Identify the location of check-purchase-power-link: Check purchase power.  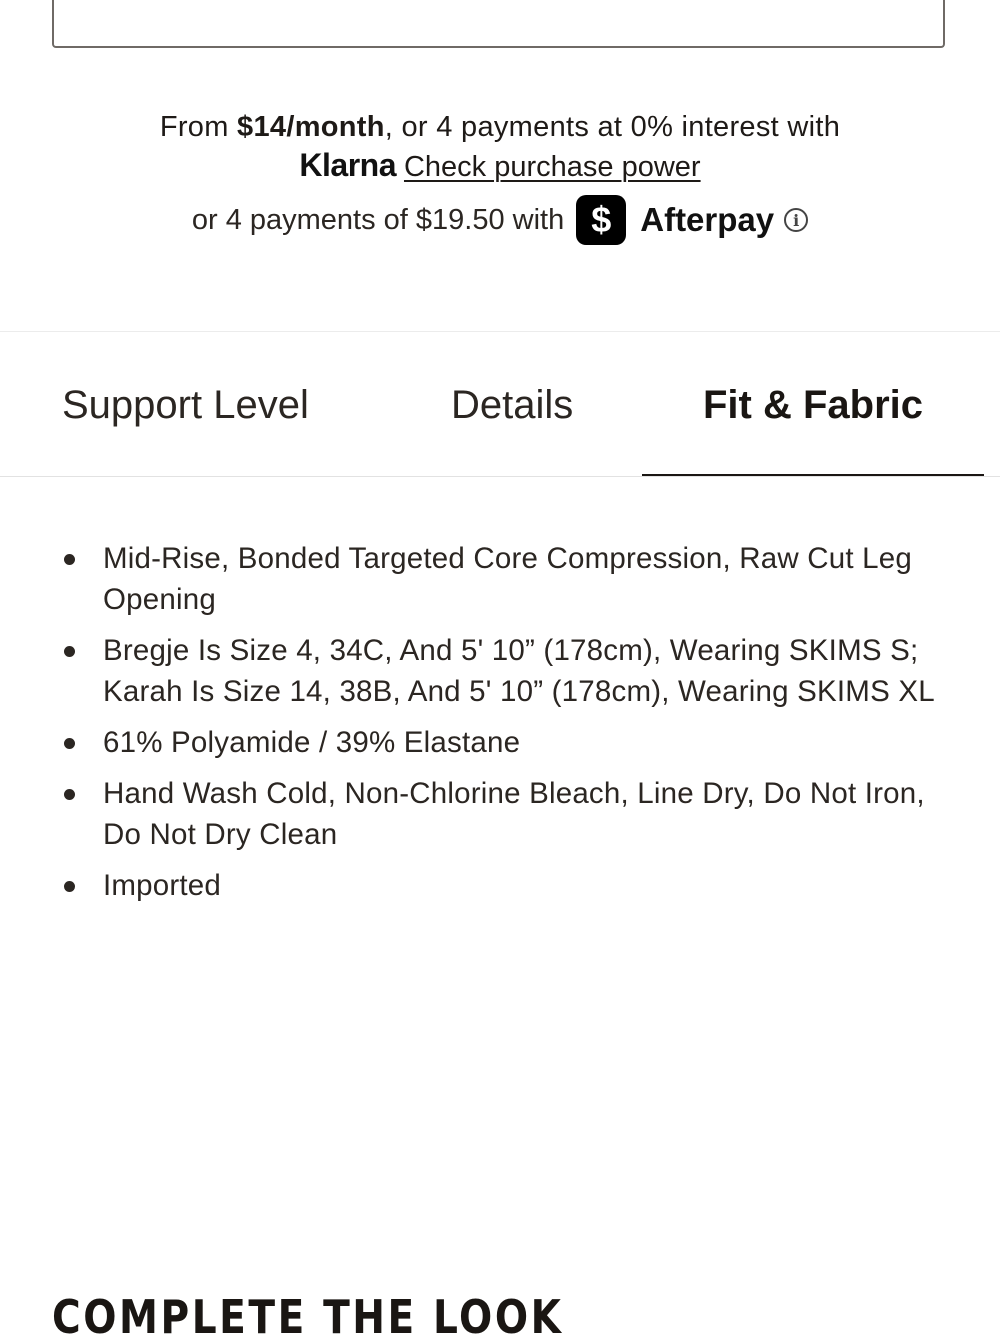
(552, 167).